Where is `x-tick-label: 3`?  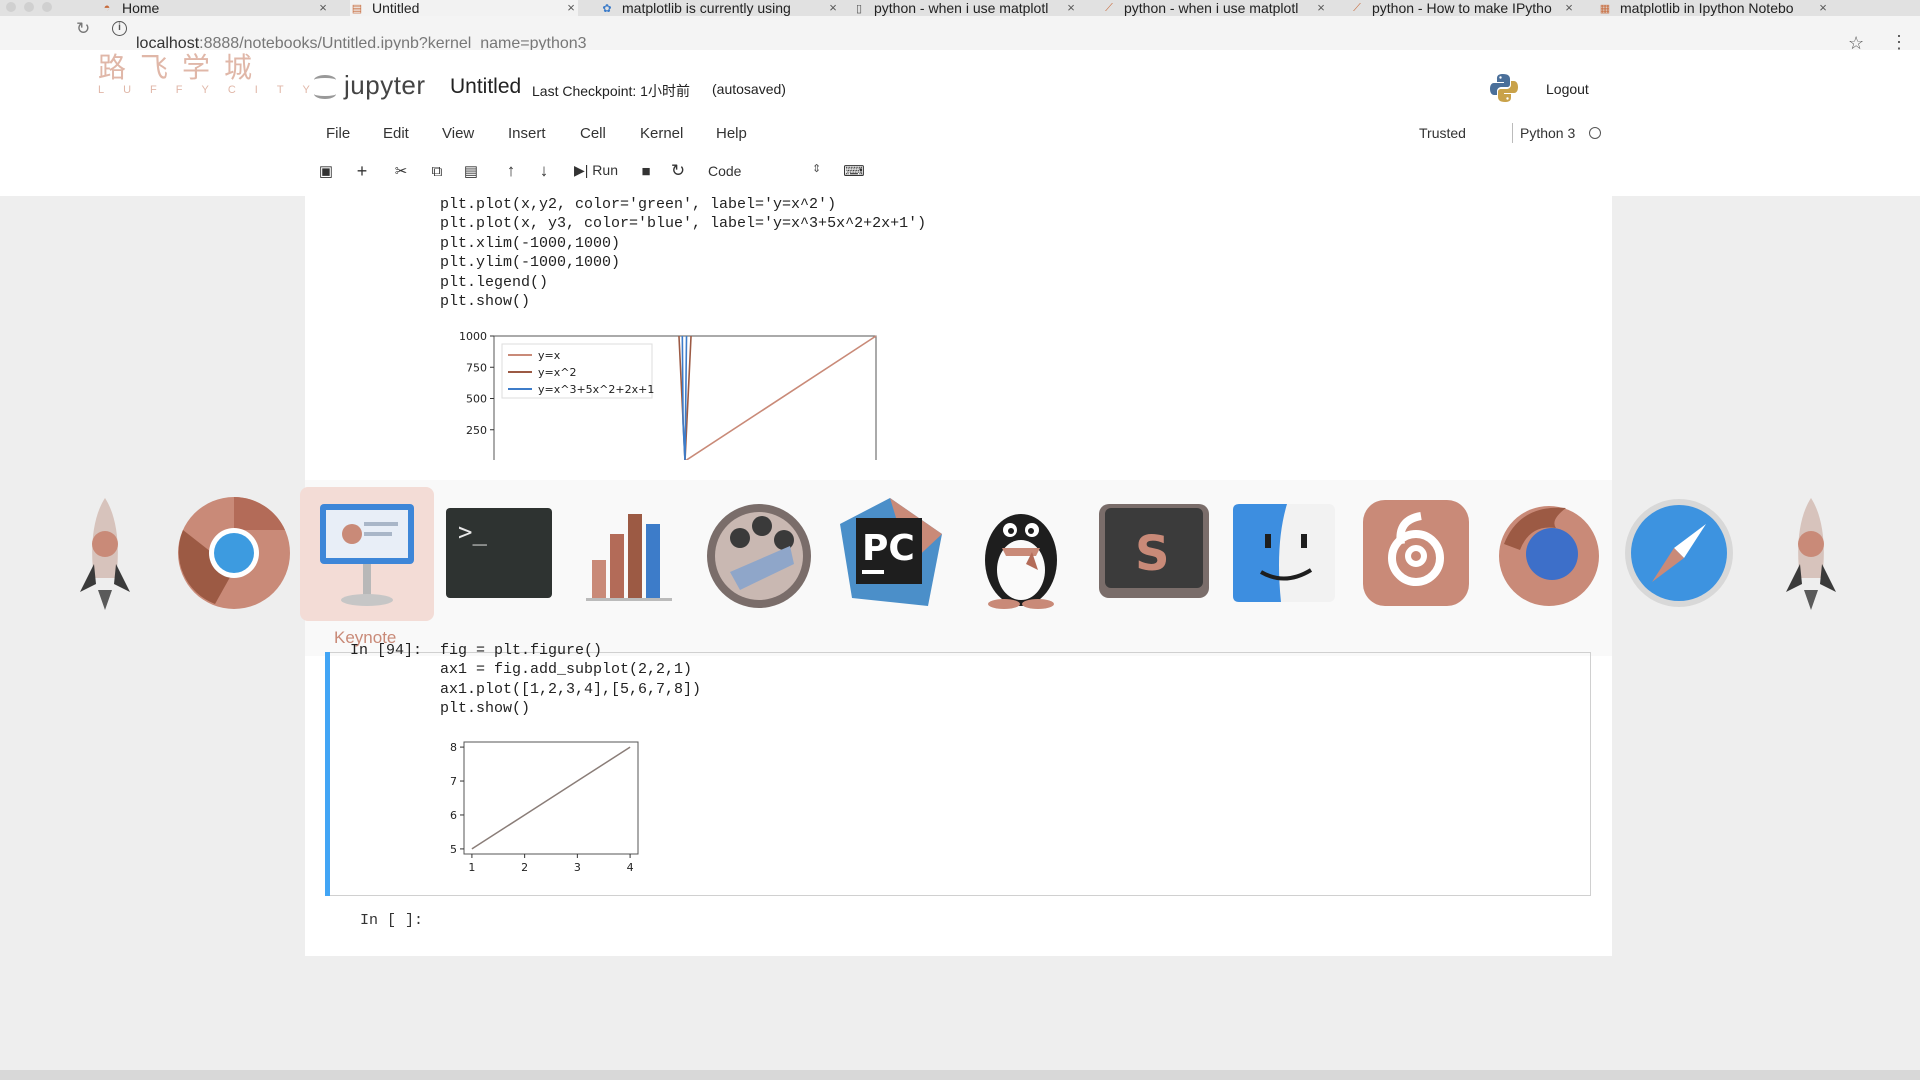
x-tick-label: 3 is located at coordinates (577, 867).